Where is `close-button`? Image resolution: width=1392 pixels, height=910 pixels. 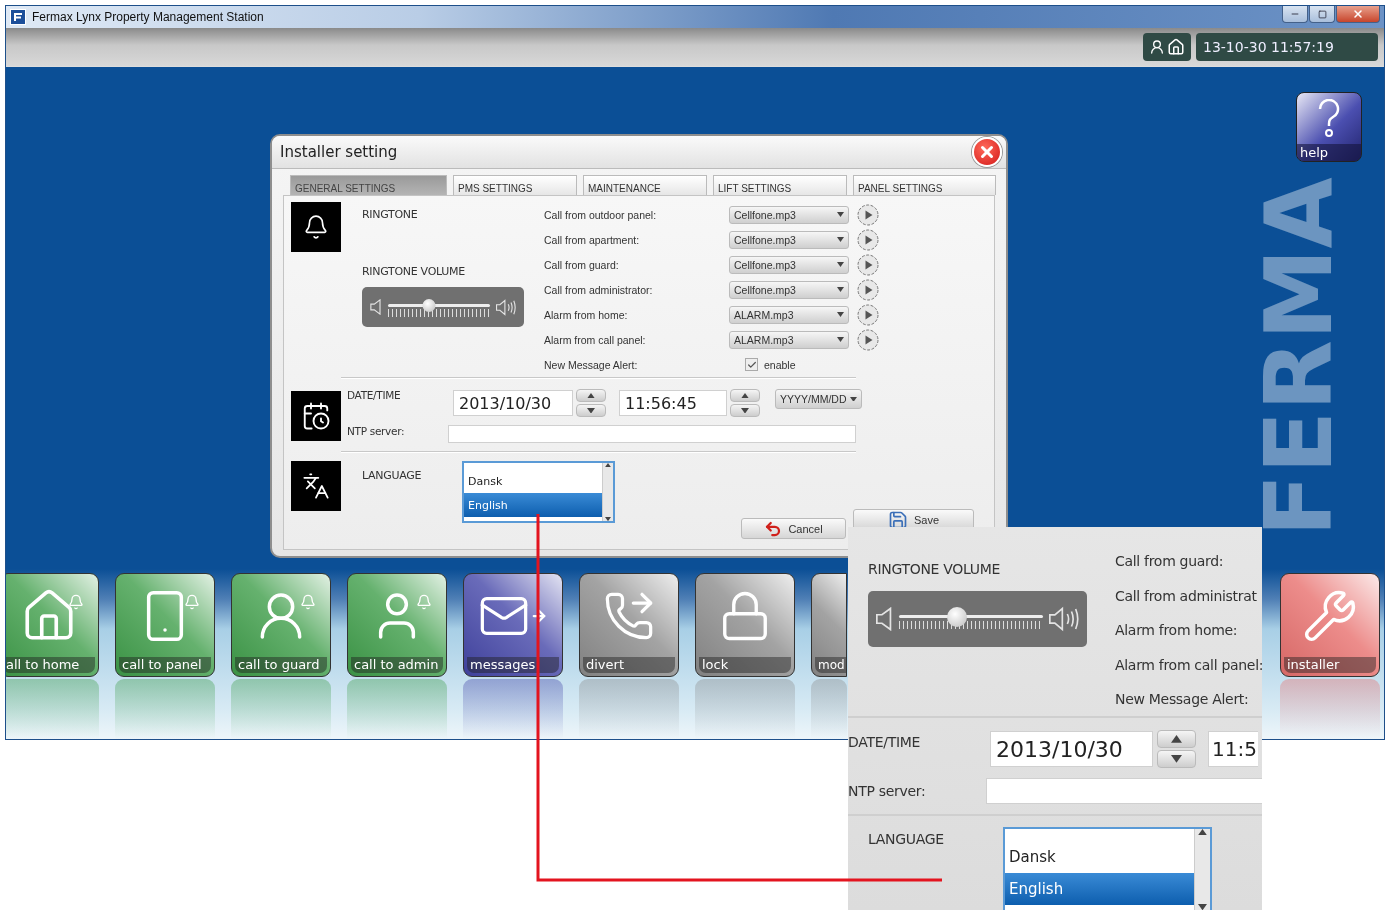 close-button is located at coordinates (1358, 14).